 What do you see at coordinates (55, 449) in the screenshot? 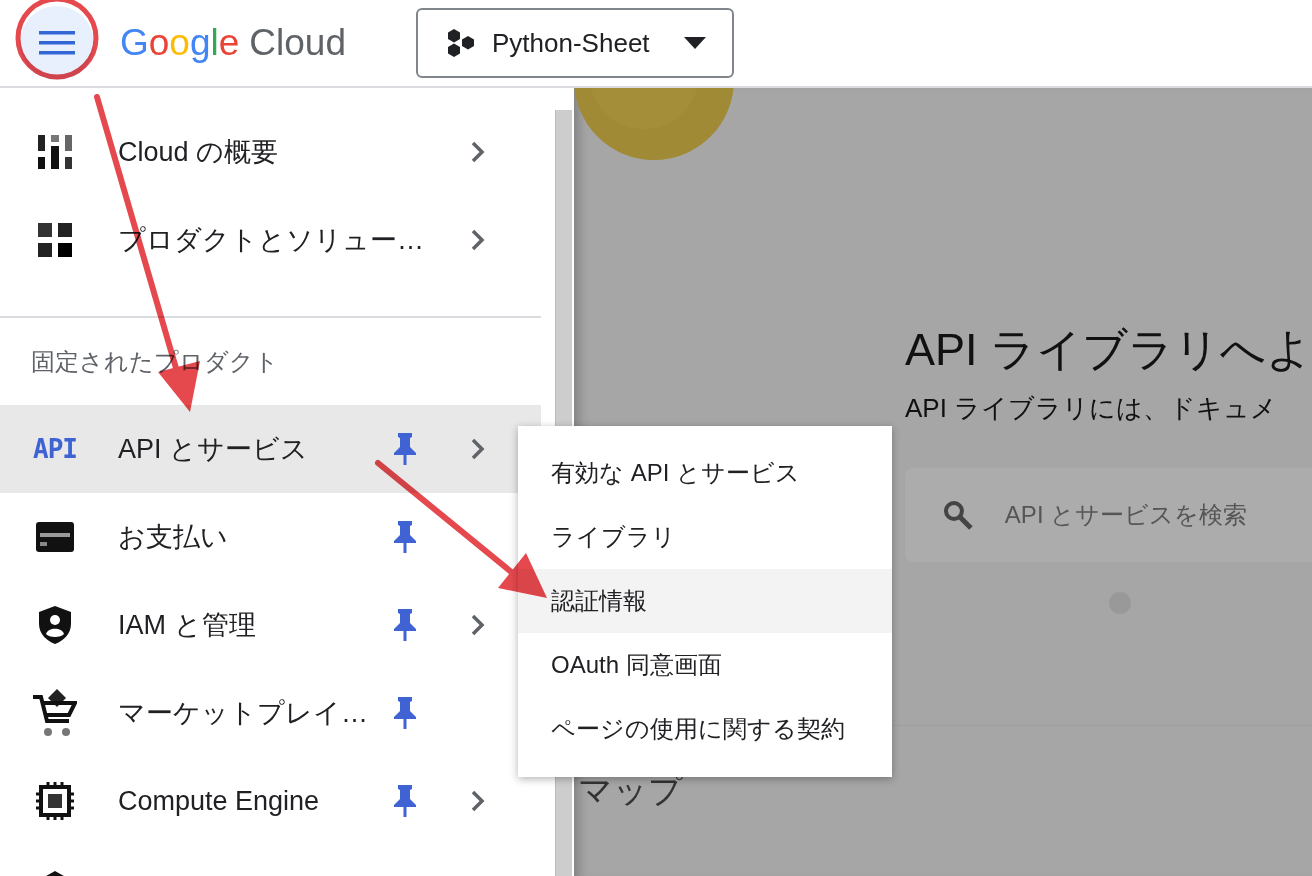
I see `api-icon: API` at bounding box center [55, 449].